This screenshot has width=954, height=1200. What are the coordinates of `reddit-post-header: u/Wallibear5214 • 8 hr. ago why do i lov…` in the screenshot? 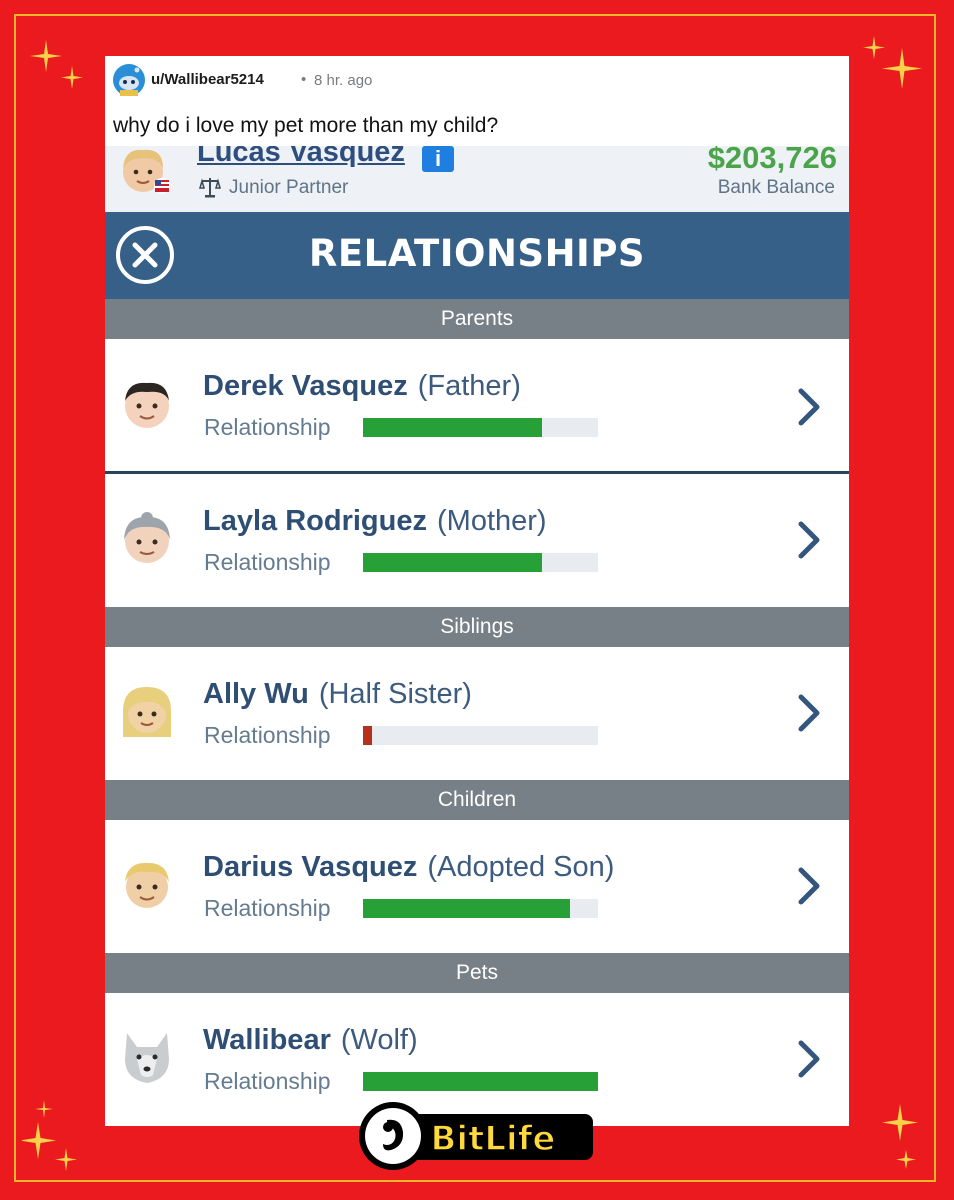 It's located at (477, 101).